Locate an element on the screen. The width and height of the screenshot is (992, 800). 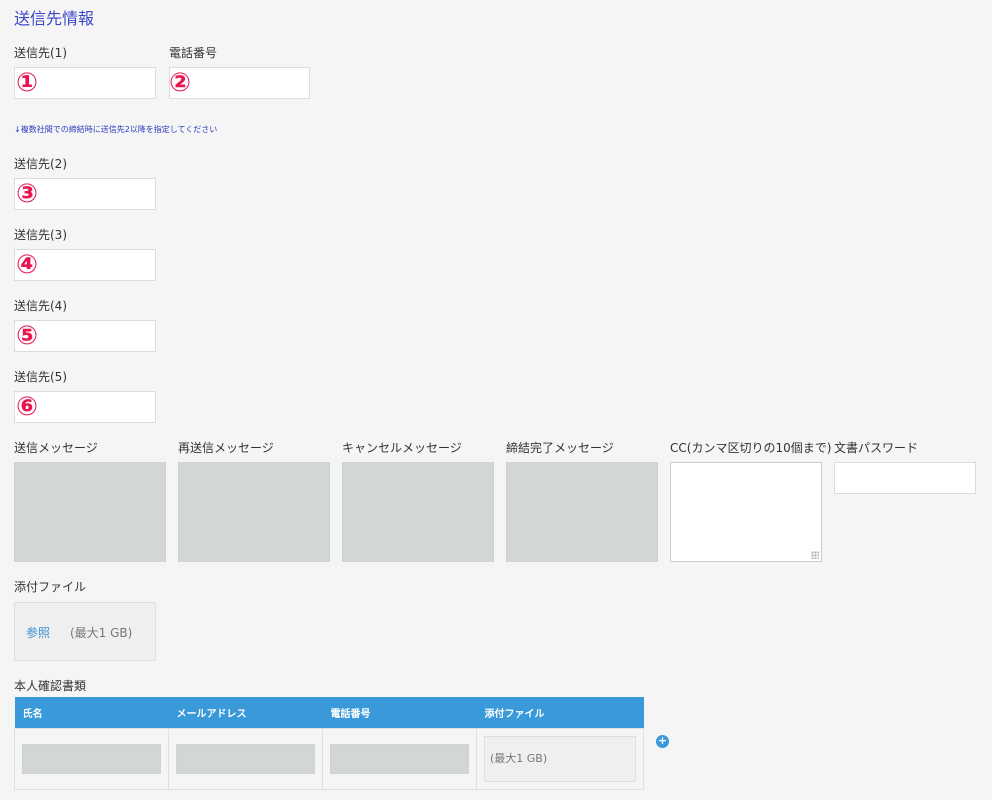
attachment-max-size: (最大1 GB) is located at coordinates (101, 633).